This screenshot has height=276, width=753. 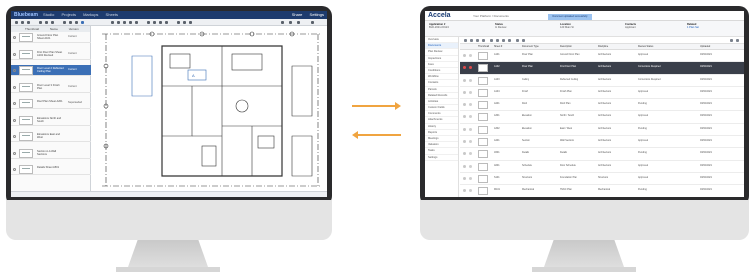 What do you see at coordinates (26, 15) in the screenshot?
I see `left-app-brand: Bluebeam` at bounding box center [26, 15].